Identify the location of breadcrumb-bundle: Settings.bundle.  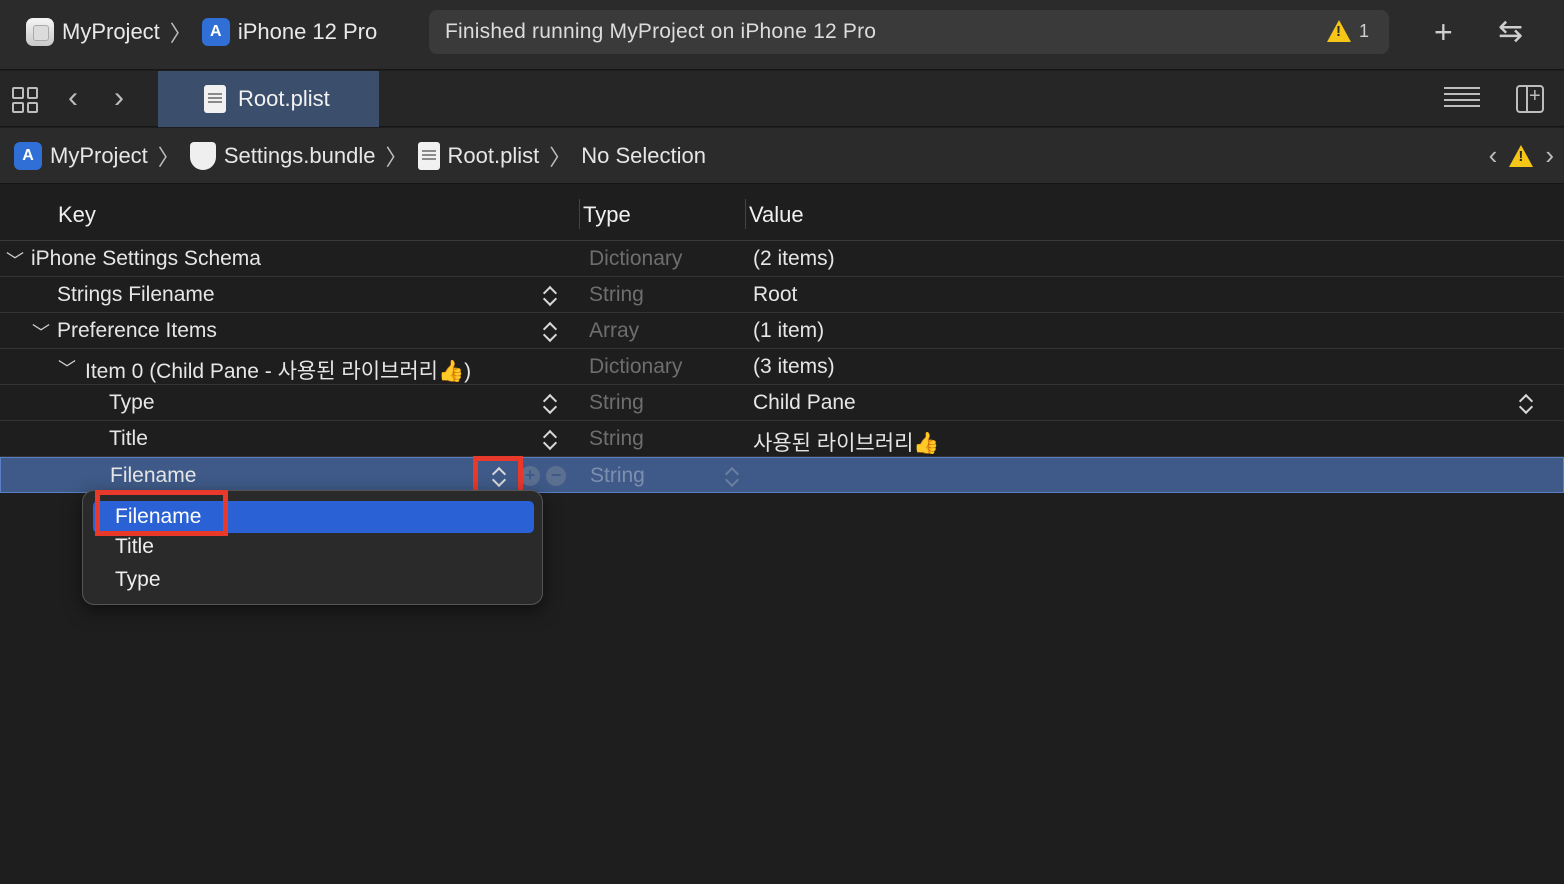
(300, 156).